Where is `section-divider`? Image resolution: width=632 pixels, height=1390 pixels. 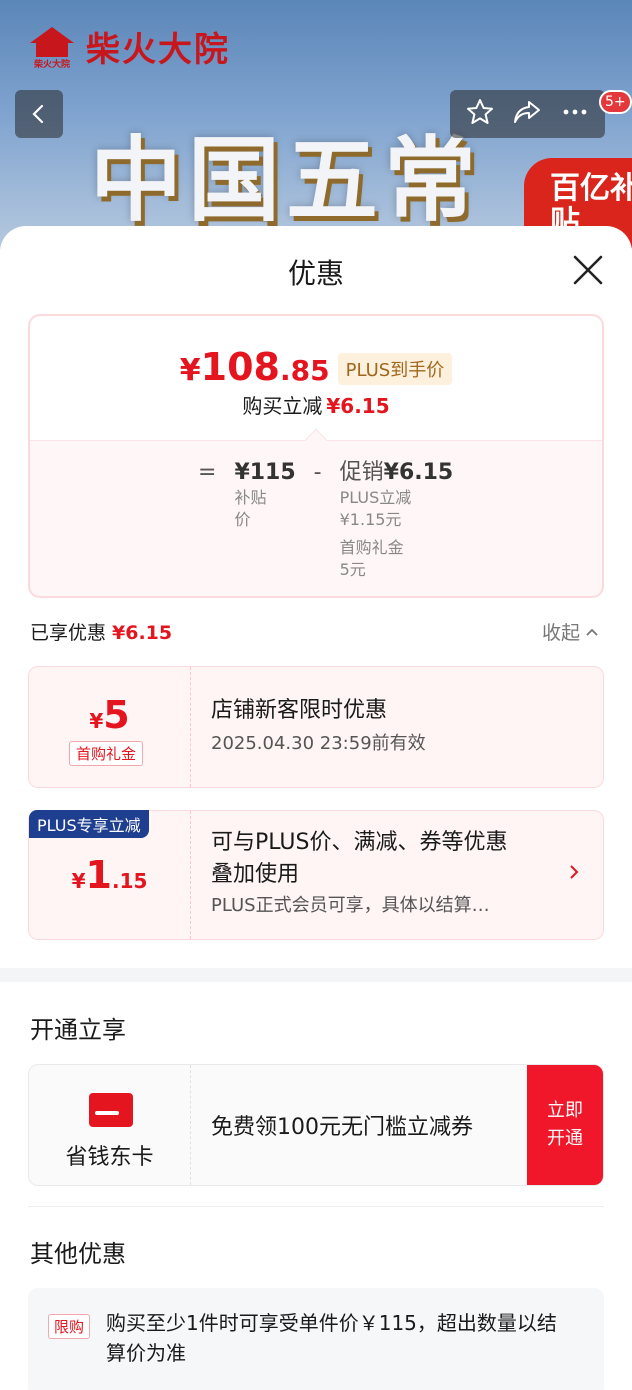 section-divider is located at coordinates (316, 975).